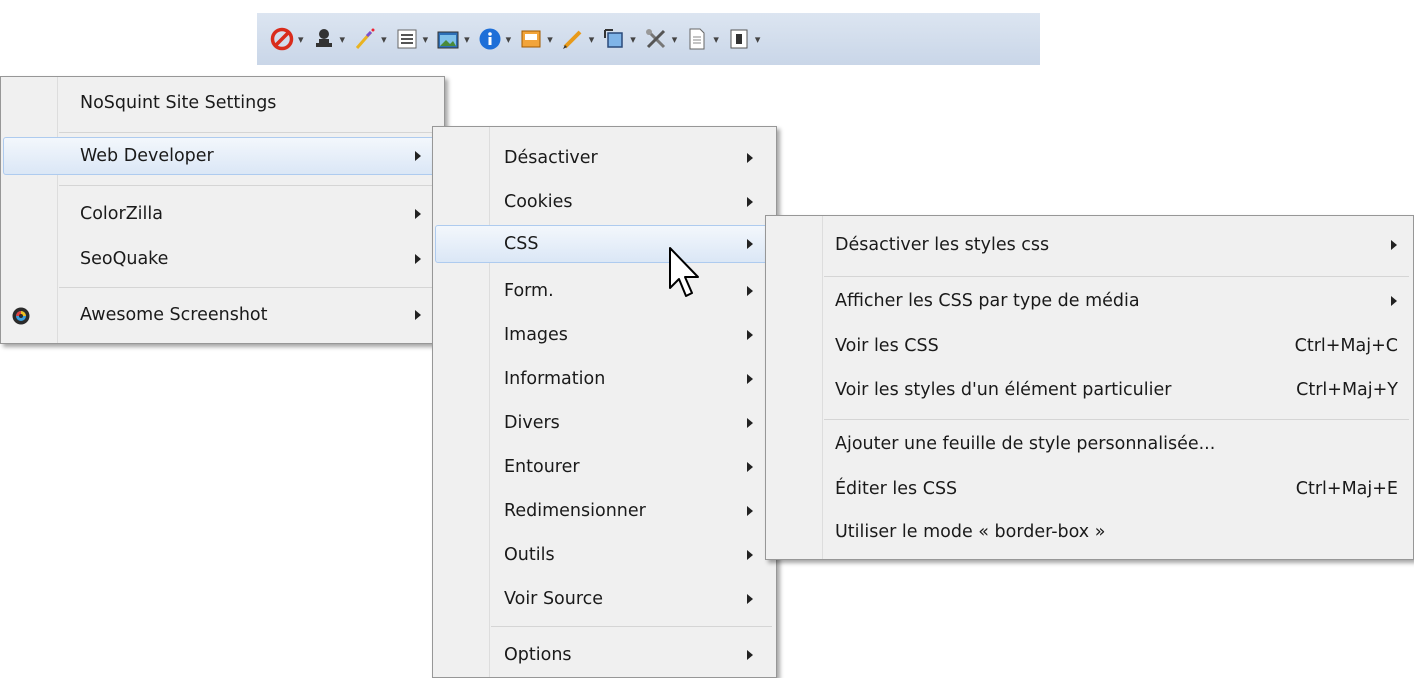 The width and height of the screenshot is (1414, 678). What do you see at coordinates (604, 379) in the screenshot?
I see `menu-item-information: Information` at bounding box center [604, 379].